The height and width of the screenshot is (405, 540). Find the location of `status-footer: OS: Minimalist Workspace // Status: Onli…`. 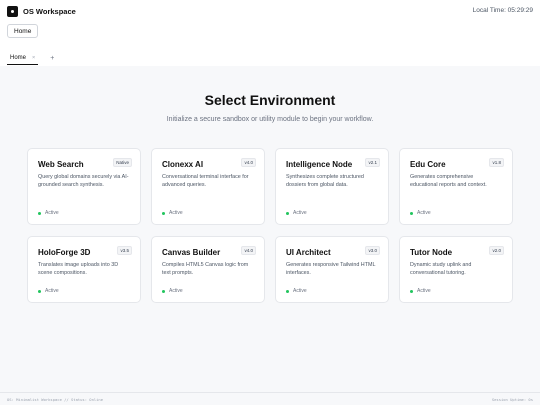

status-footer: OS: Minimalist Workspace // Status: Onli… is located at coordinates (270, 398).